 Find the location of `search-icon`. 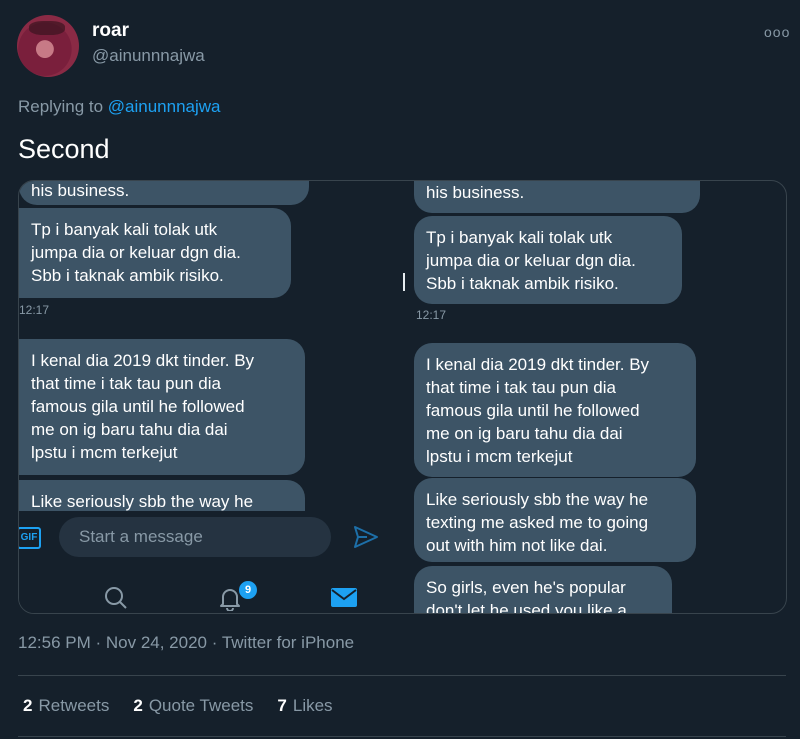

search-icon is located at coordinates (116, 598).